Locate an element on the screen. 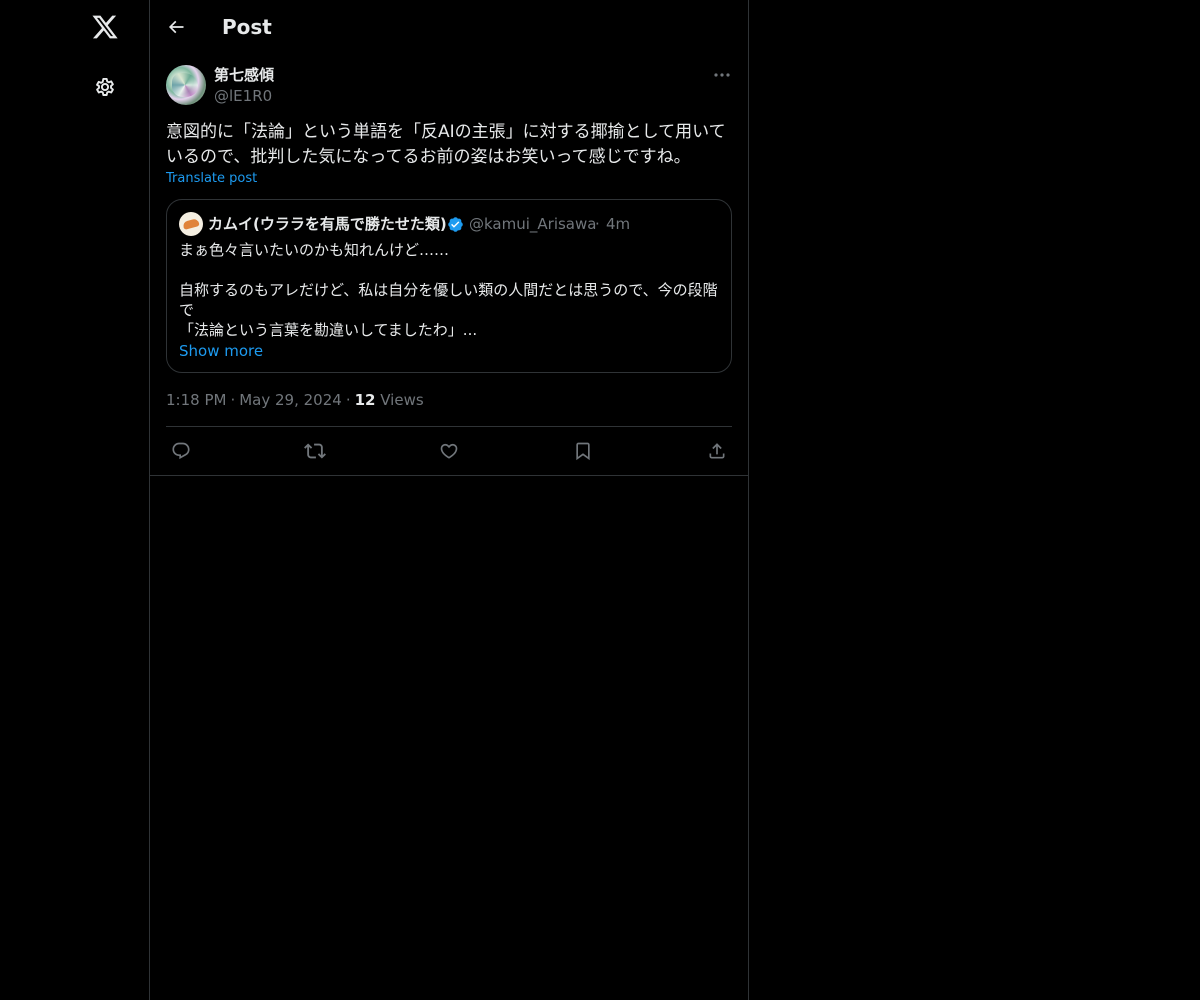 The width and height of the screenshot is (1200, 1000). bookmark-icon is located at coordinates (583, 451).